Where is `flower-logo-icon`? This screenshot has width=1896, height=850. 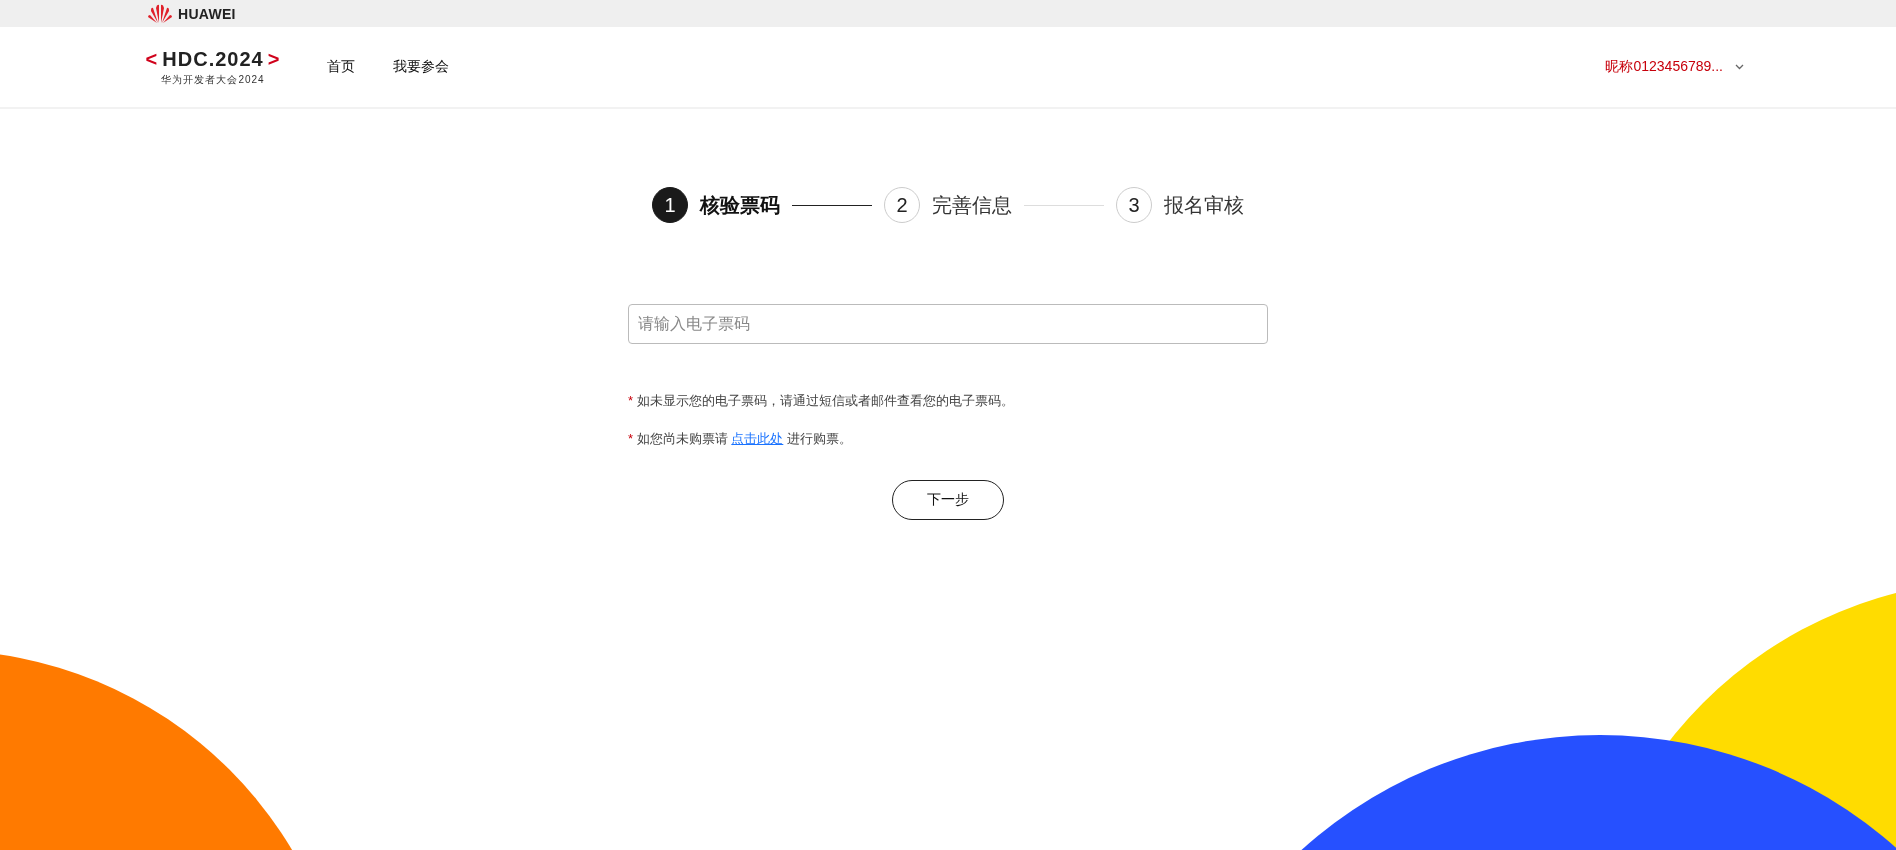
flower-logo-icon is located at coordinates (160, 13).